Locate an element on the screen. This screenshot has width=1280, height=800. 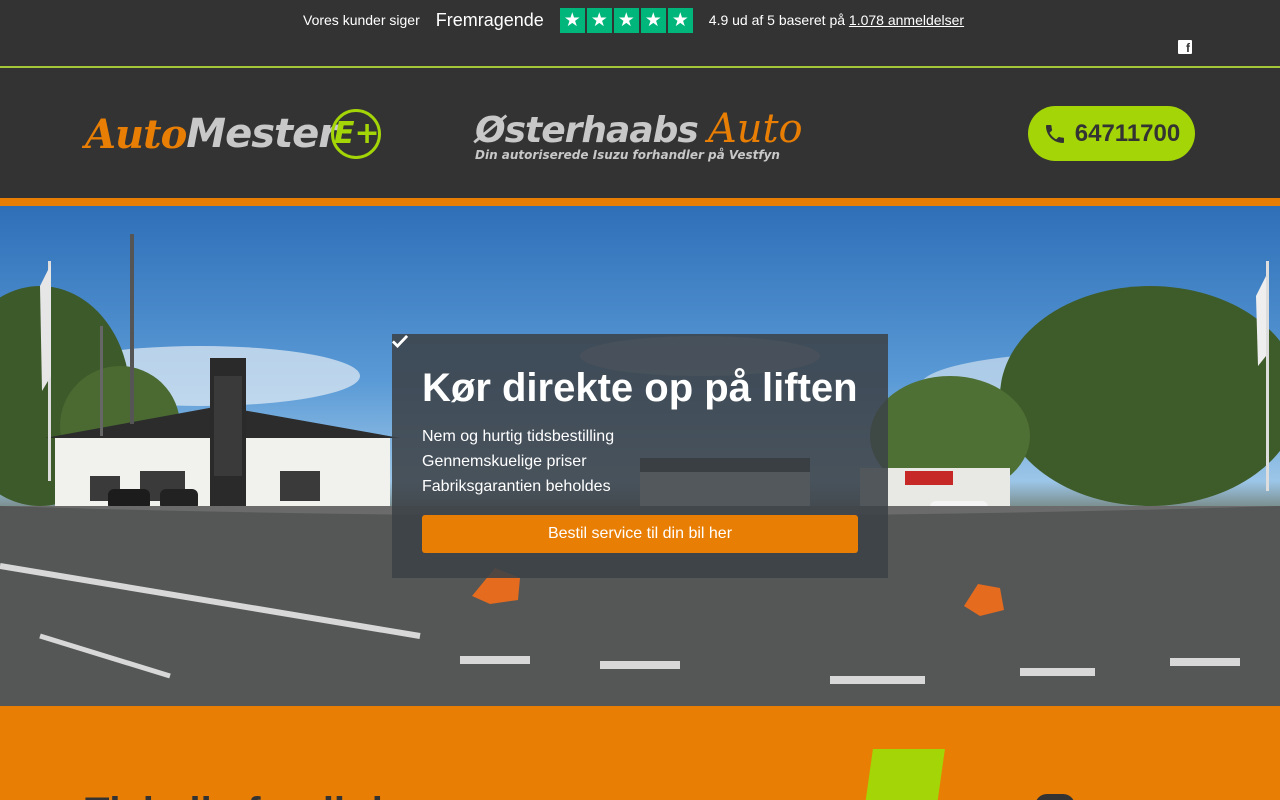
automester-logo-auto: Auto is located at coordinates (136, 134).